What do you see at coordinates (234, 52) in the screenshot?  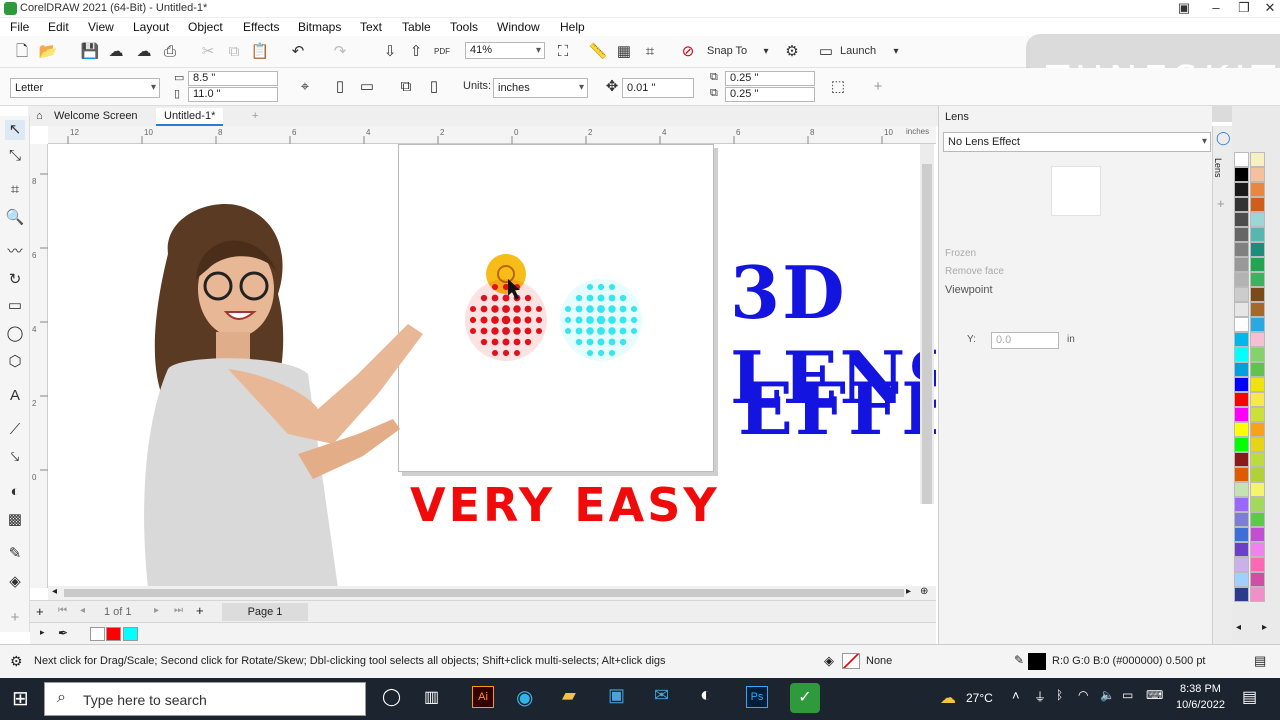 I see `copy-icon: ⧉` at bounding box center [234, 52].